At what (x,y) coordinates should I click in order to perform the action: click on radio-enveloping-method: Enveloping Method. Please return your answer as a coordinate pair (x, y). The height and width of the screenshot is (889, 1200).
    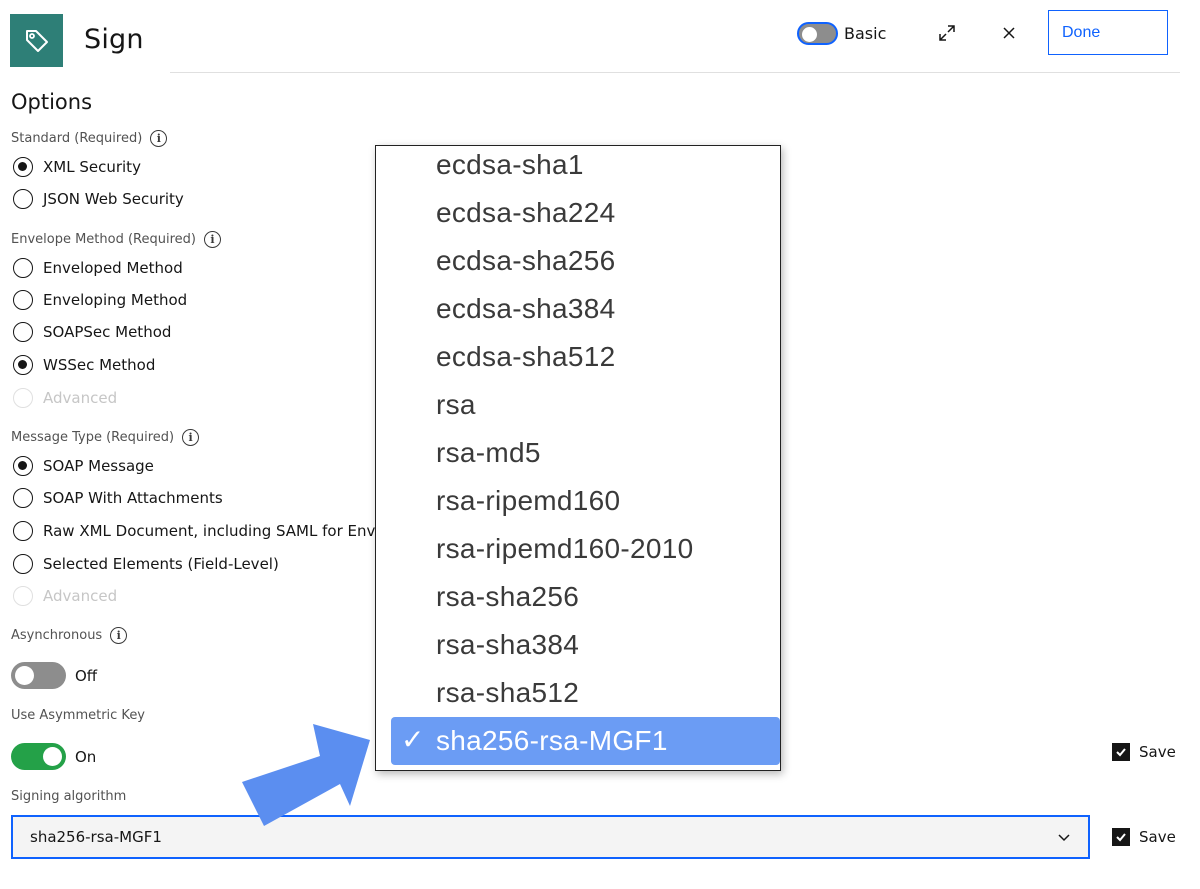
    Looking at the image, I should click on (100, 300).